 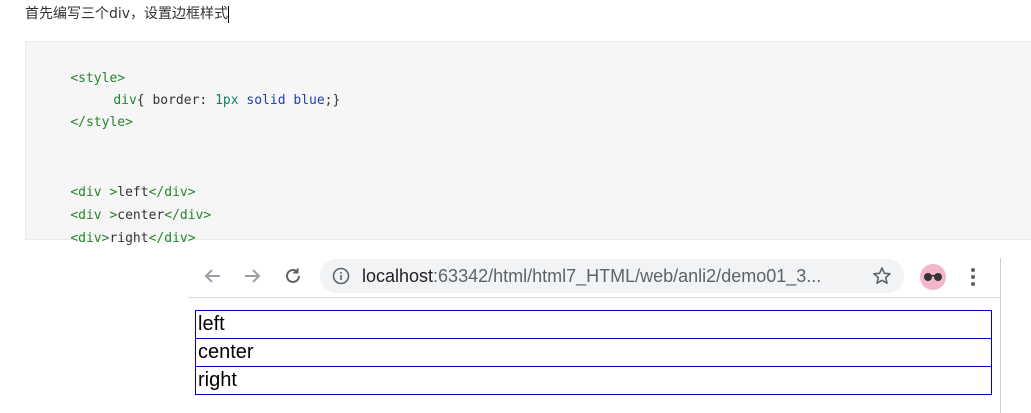 What do you see at coordinates (1000, 335) in the screenshot?
I see `browser-edge` at bounding box center [1000, 335].